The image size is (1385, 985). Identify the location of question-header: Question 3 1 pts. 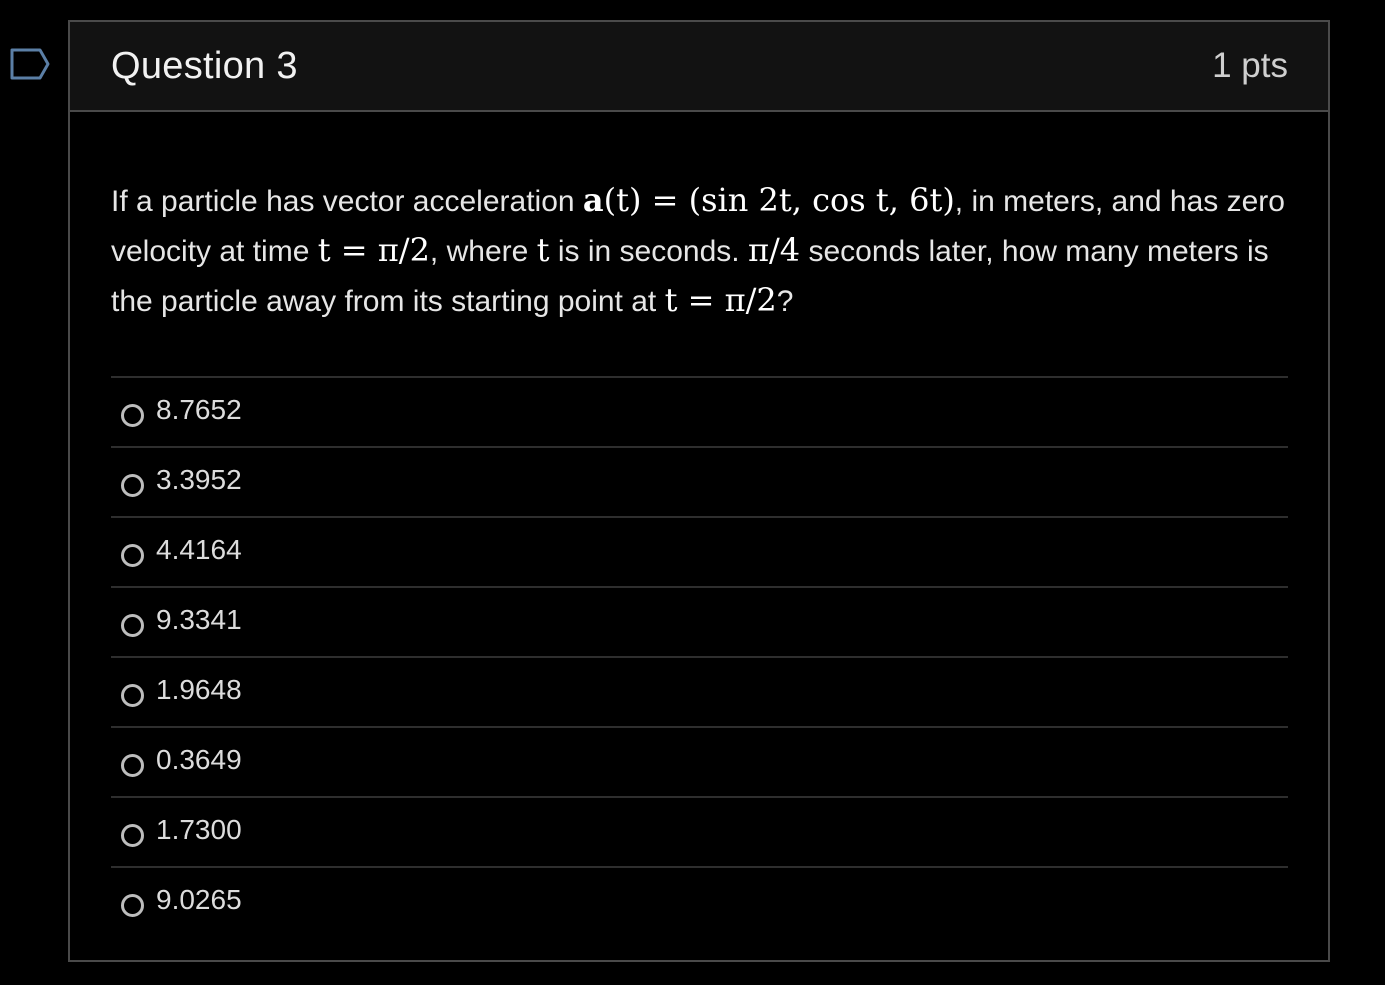
(699, 67).